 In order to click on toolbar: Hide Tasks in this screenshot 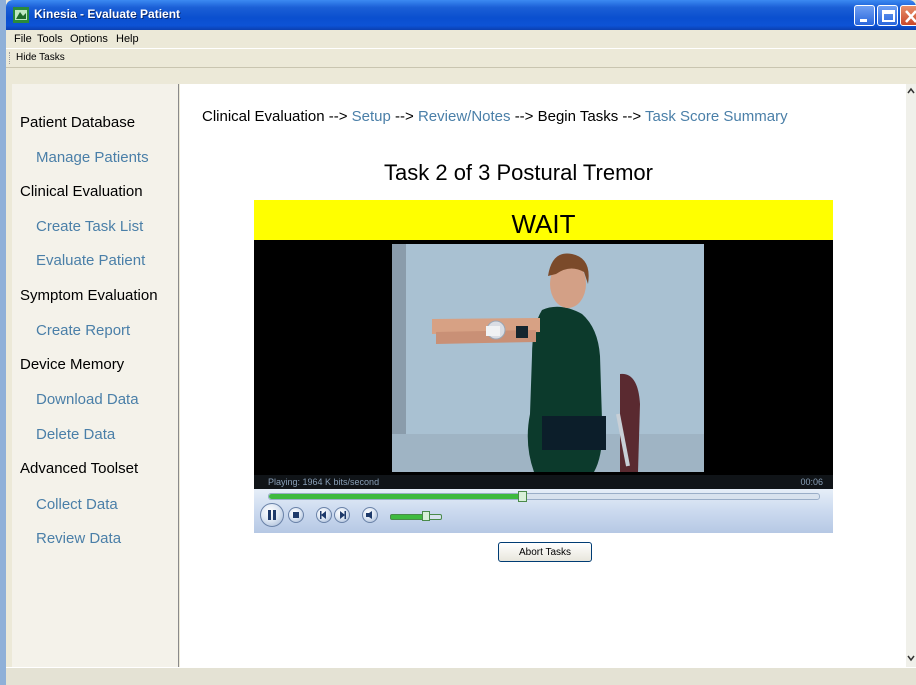, I will do `click(461, 58)`.